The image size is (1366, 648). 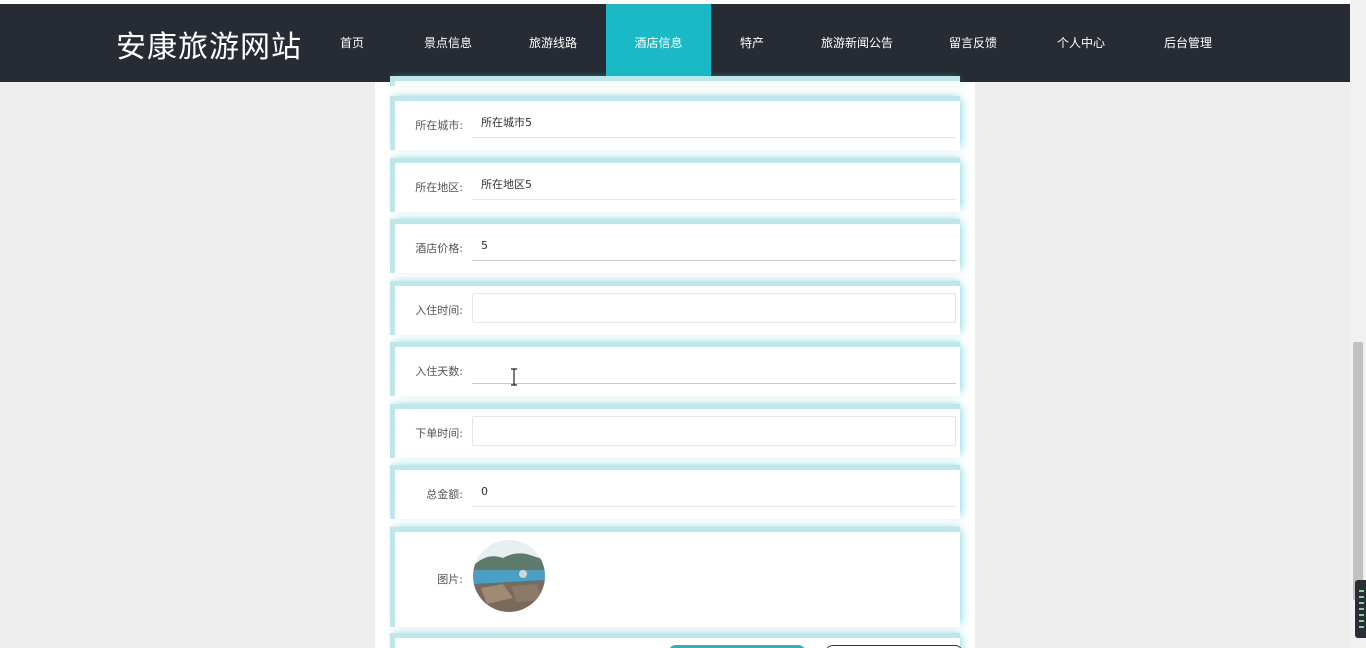 What do you see at coordinates (439, 371) in the screenshot?
I see `days-label: 入住天数:` at bounding box center [439, 371].